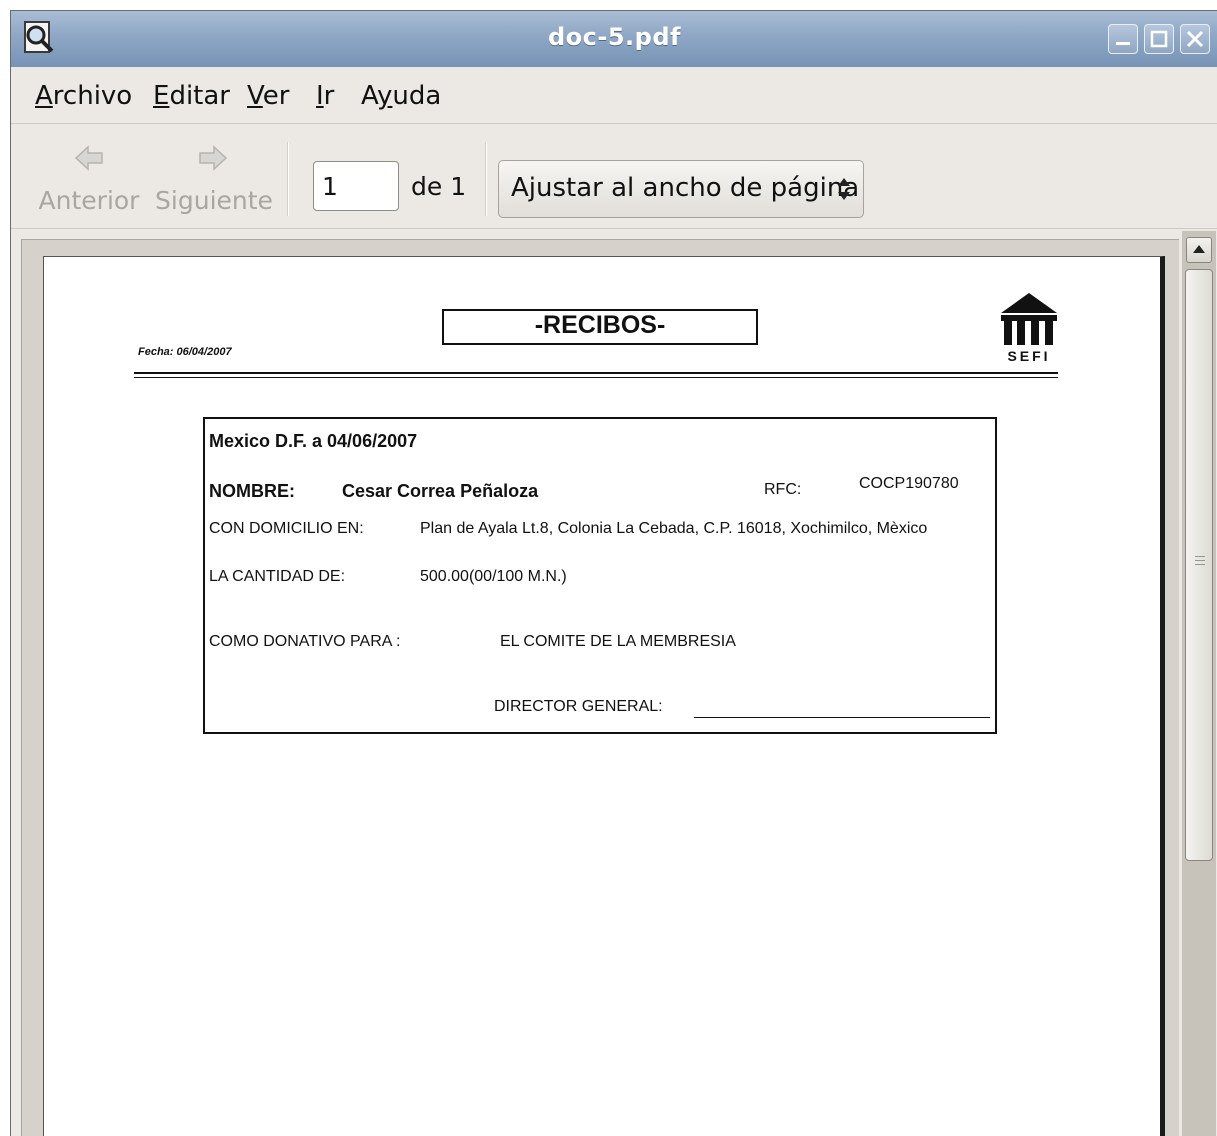 The height and width of the screenshot is (1136, 1217). Describe the element at coordinates (313, 441) in the screenshot. I see `receipt-place-date: Mexico D.F. a 04/06/2007` at that location.